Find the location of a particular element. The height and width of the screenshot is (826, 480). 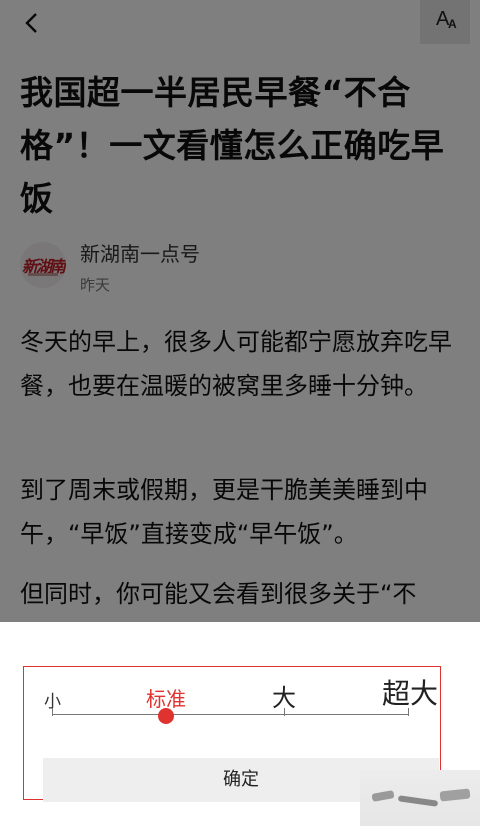

corner-decoration is located at coordinates (420, 798).